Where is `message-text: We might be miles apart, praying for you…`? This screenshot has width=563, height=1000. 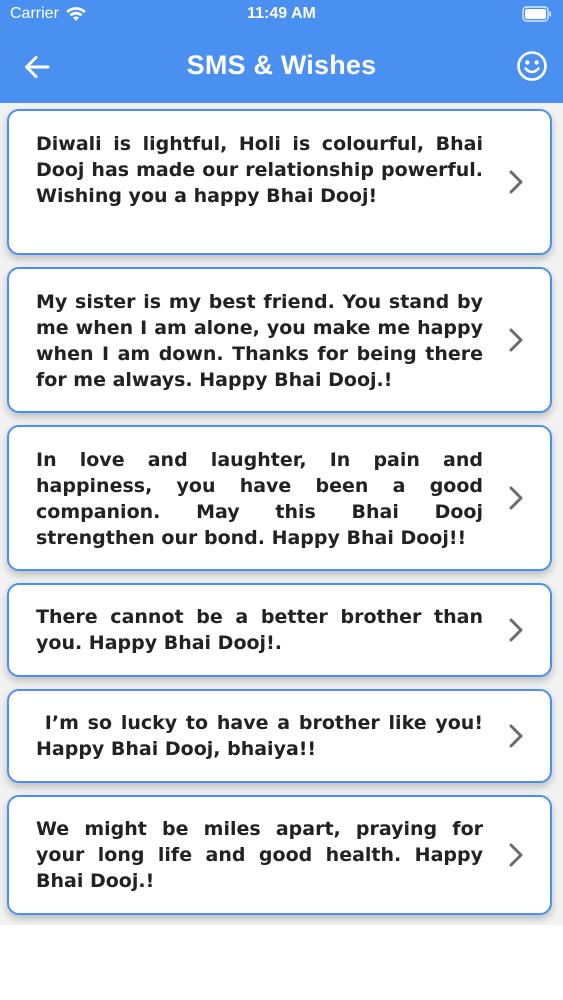
message-text: We might be miles apart, praying for you… is located at coordinates (263, 855).